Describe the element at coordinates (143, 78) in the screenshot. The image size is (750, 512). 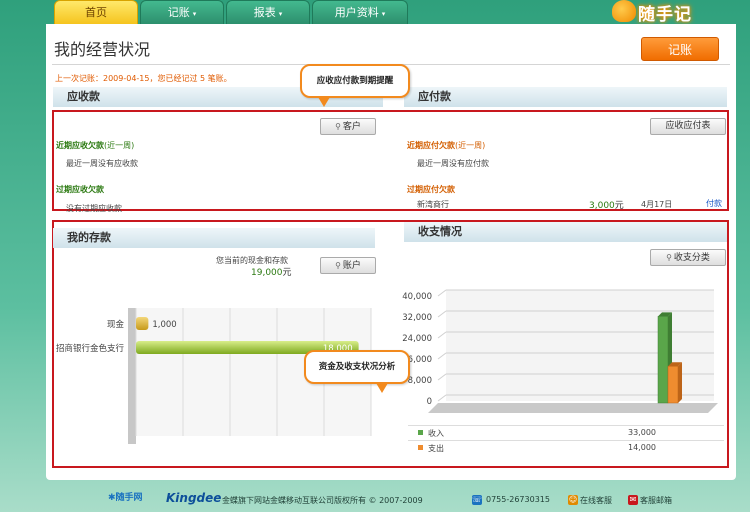
I see `last-record-text: 上一次记账：2009-04-15，您已经记过 5 笔账。` at that location.